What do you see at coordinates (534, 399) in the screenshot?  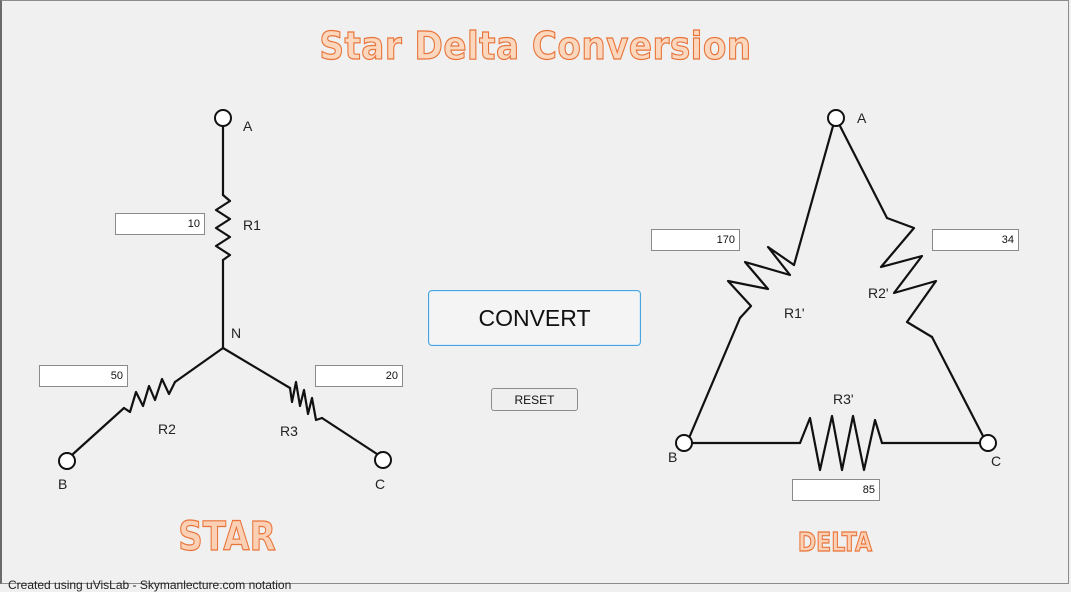 I see `reset-button: RESET` at bounding box center [534, 399].